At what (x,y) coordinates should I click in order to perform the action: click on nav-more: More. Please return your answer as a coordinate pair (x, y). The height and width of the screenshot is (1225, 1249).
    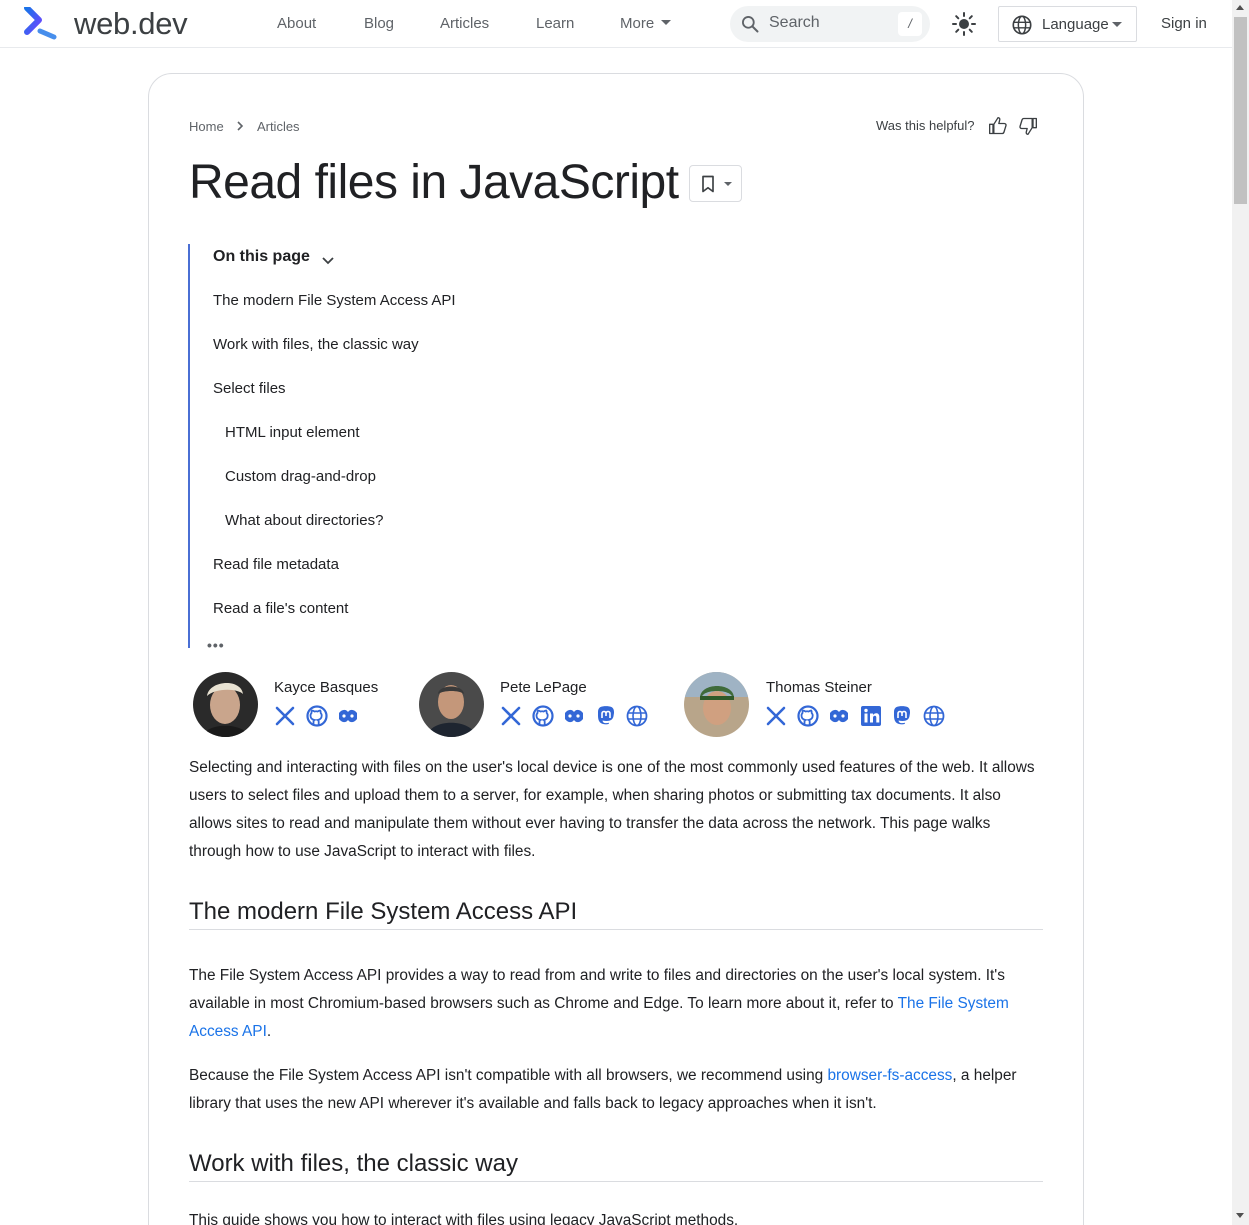
    Looking at the image, I should click on (646, 23).